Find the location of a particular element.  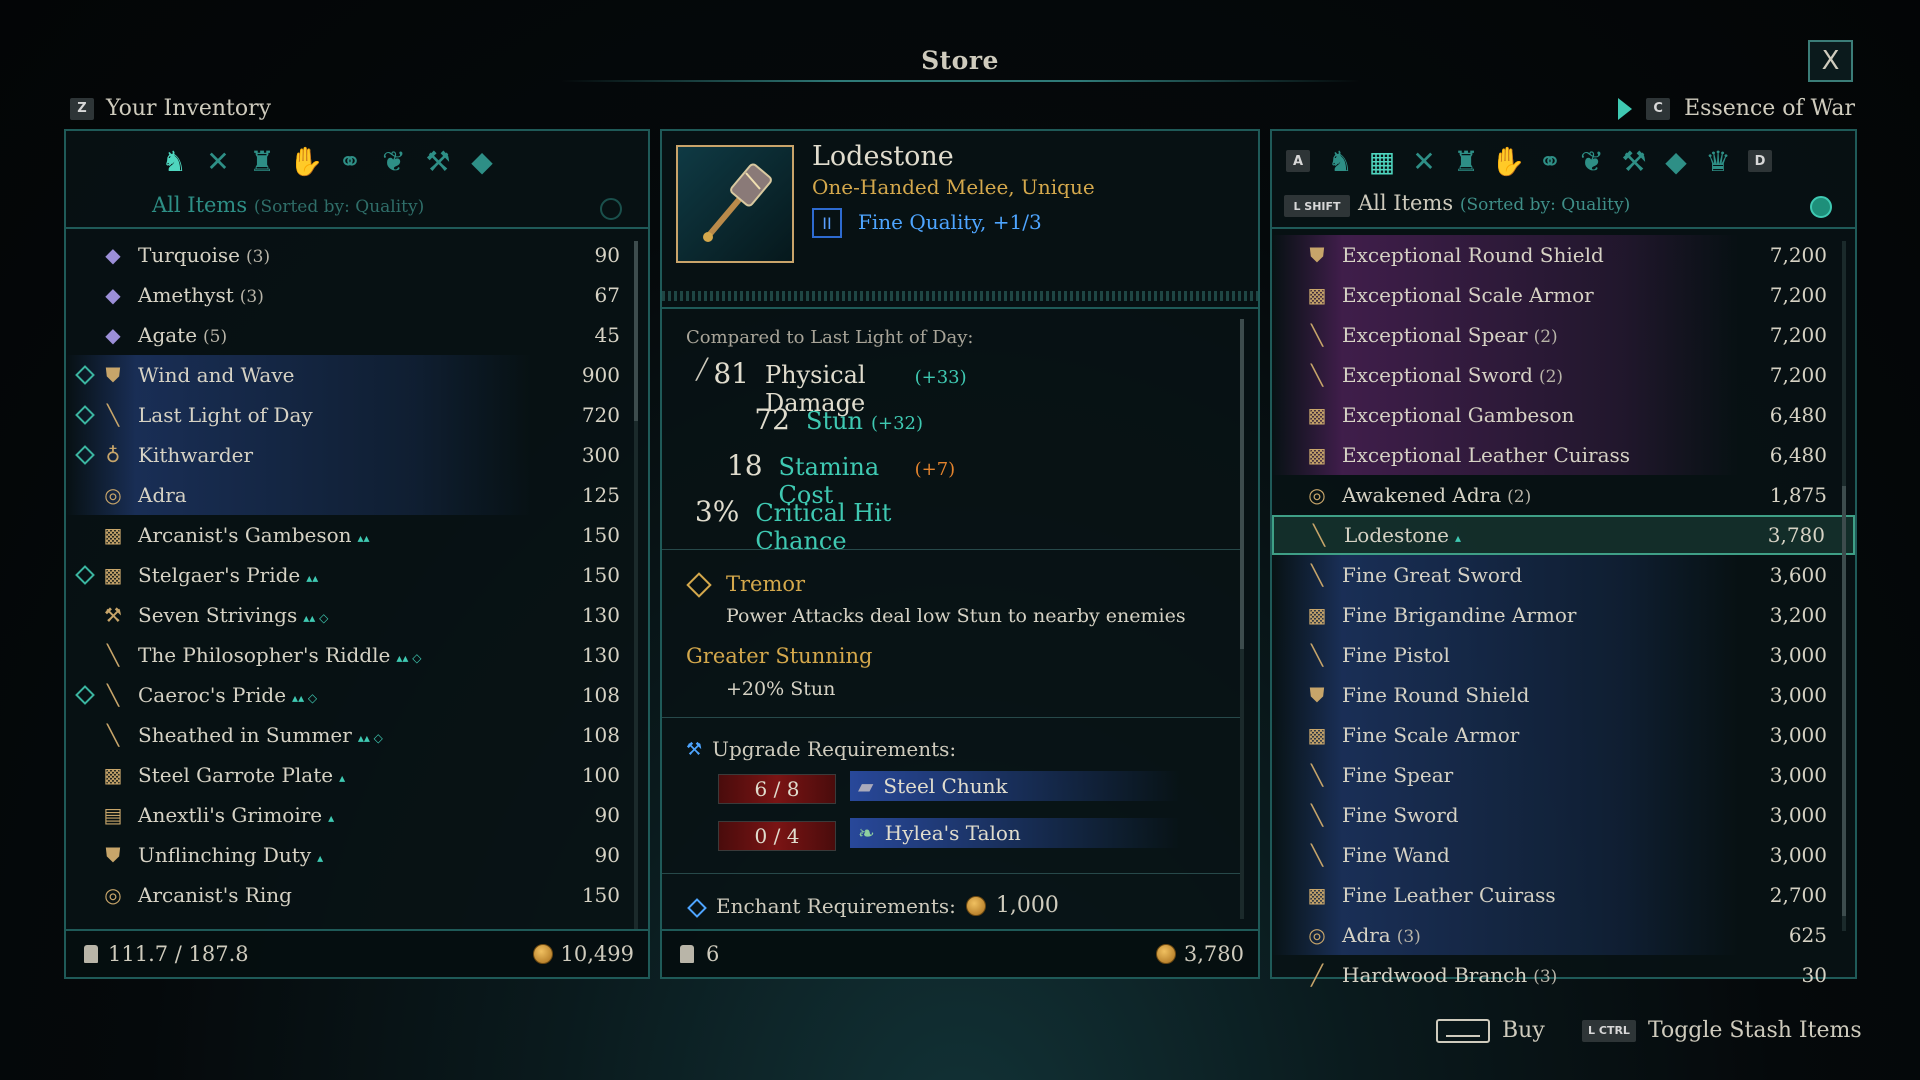

list-item: ◎ Adra (3) 625 is located at coordinates (1563, 935).